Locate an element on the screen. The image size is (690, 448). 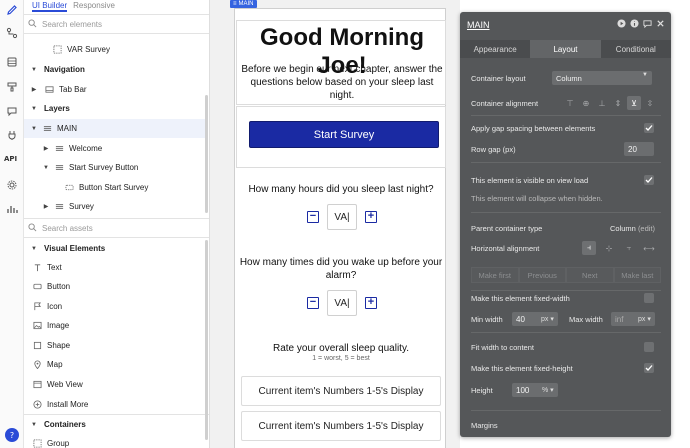
start-survey-group: Start Survey is located at coordinates (341, 137).